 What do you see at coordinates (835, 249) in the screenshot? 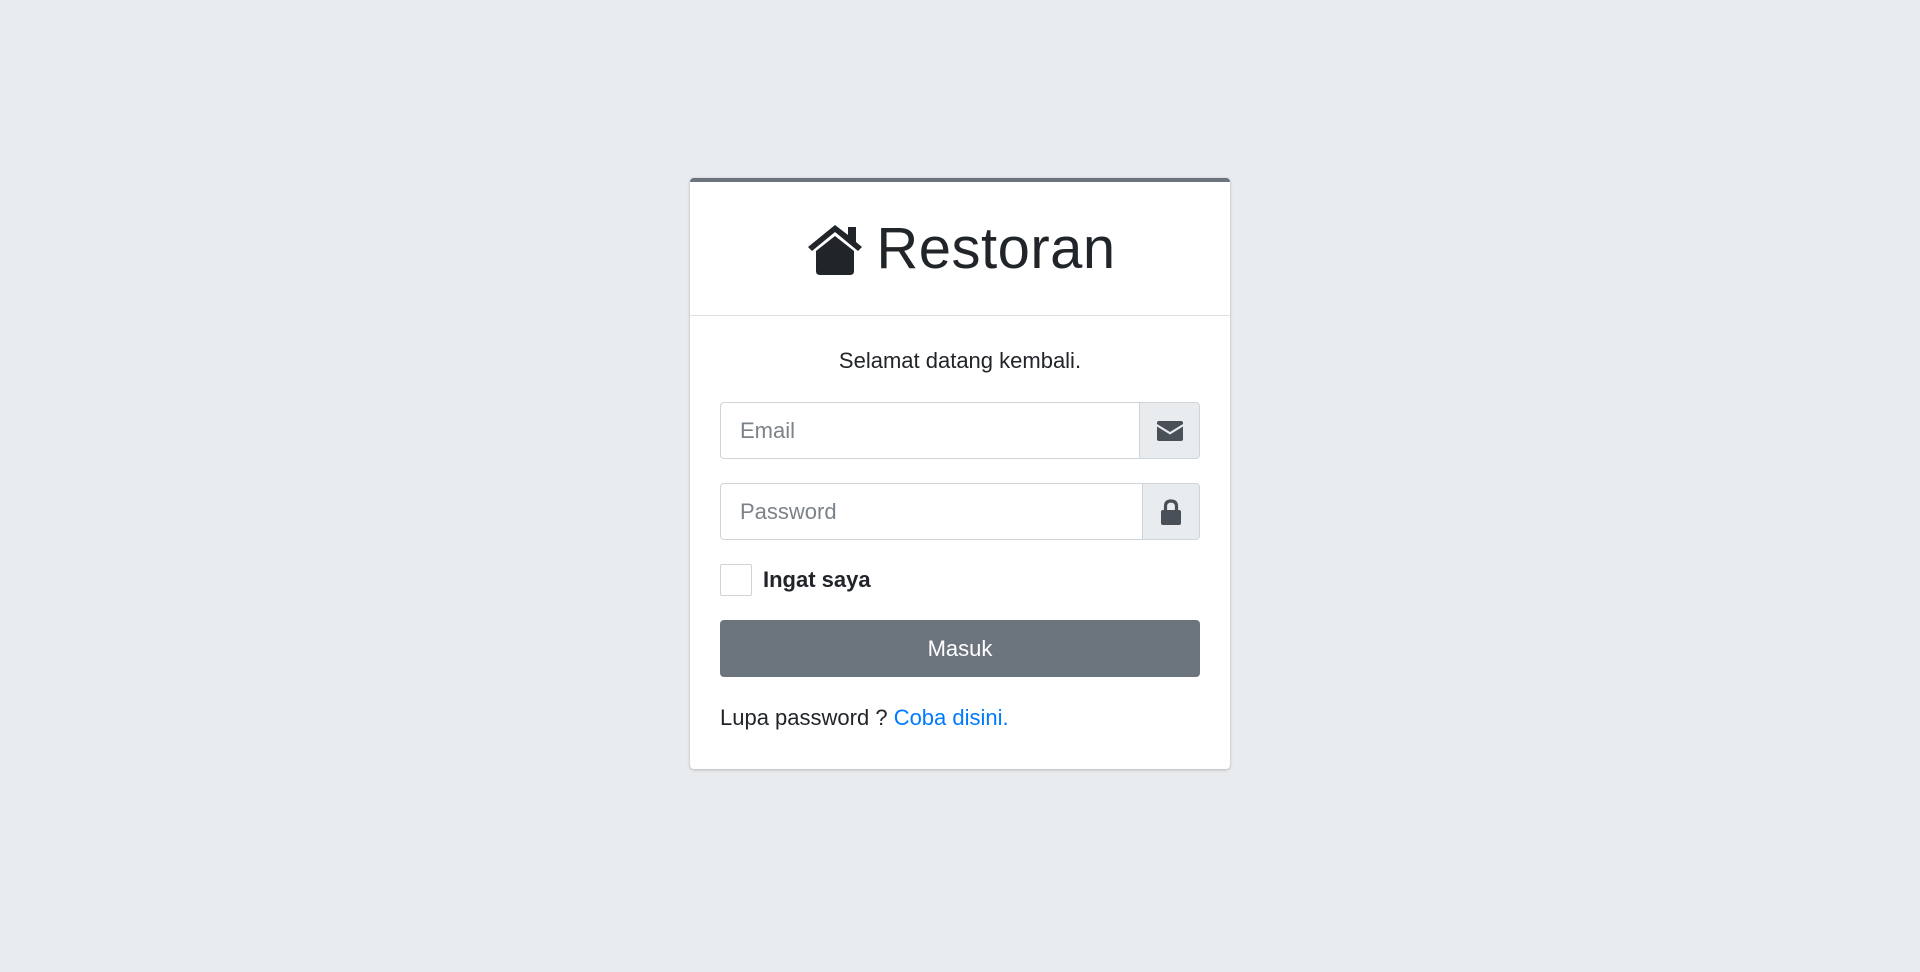
I see `home-icon` at bounding box center [835, 249].